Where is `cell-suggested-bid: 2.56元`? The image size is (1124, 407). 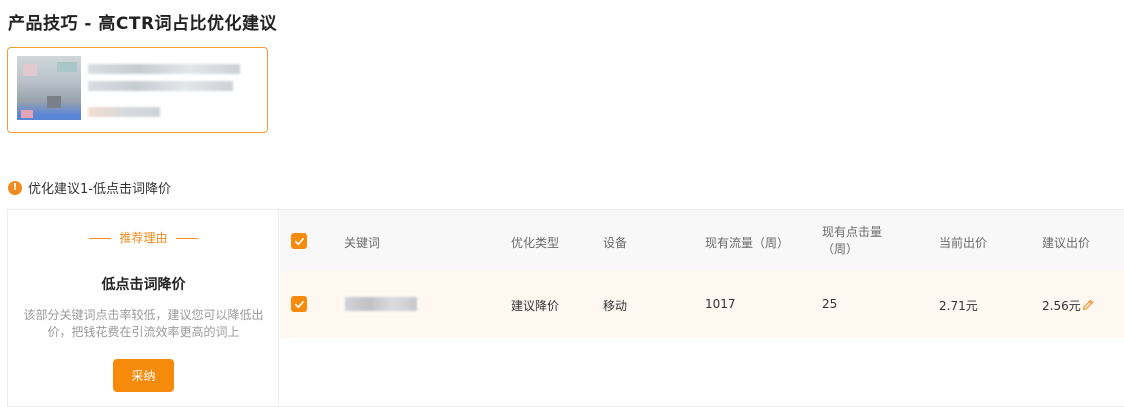
cell-suggested-bid: 2.56元 is located at coordinates (1068, 305).